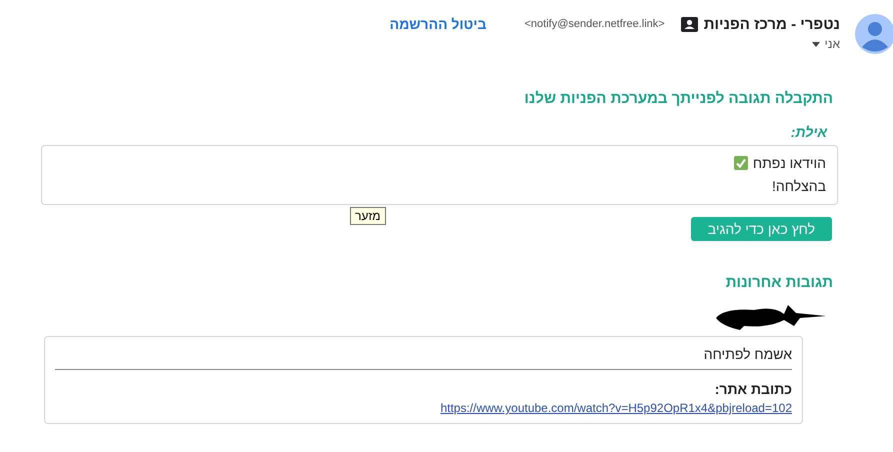 This screenshot has height=452, width=893. I want to click on avatar-icon, so click(874, 34).